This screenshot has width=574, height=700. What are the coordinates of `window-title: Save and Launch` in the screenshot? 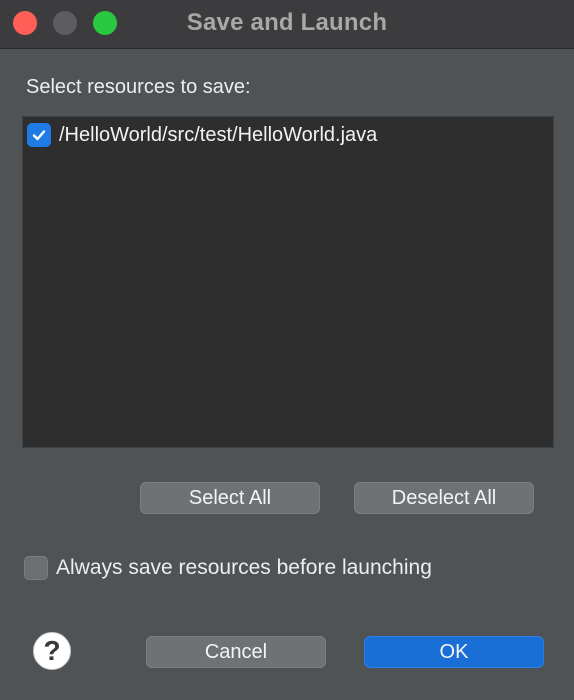 It's located at (287, 22).